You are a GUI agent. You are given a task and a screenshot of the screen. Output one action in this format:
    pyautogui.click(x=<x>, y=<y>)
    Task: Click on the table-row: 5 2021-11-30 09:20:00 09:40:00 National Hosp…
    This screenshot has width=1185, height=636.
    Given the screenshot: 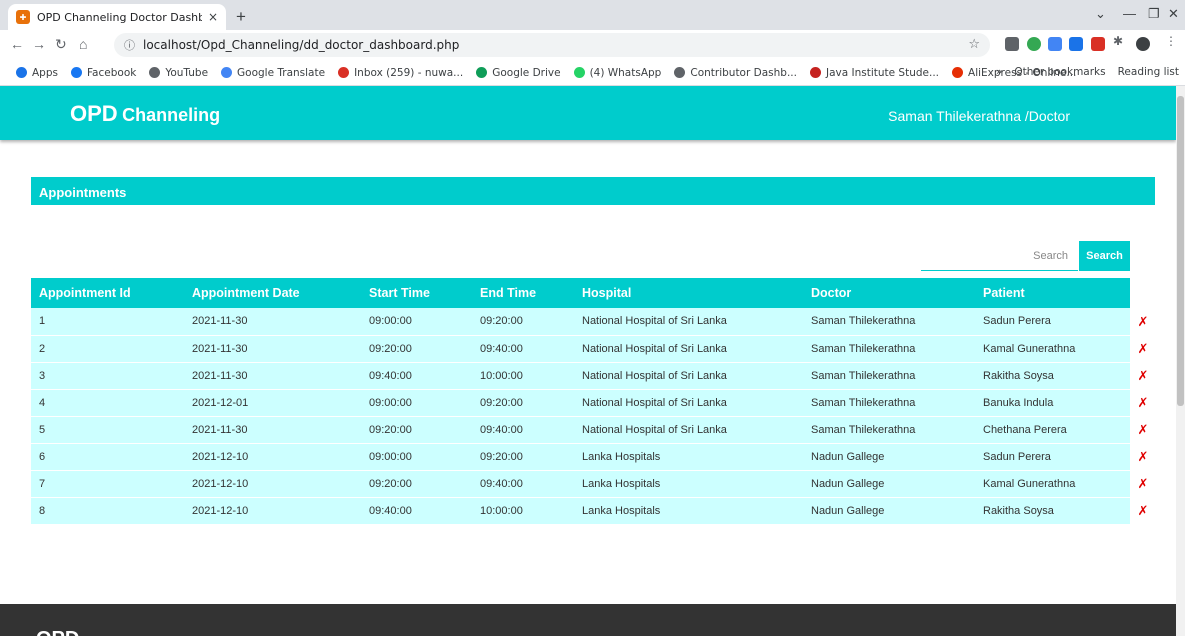 What is the action you would take?
    pyautogui.click(x=580, y=429)
    